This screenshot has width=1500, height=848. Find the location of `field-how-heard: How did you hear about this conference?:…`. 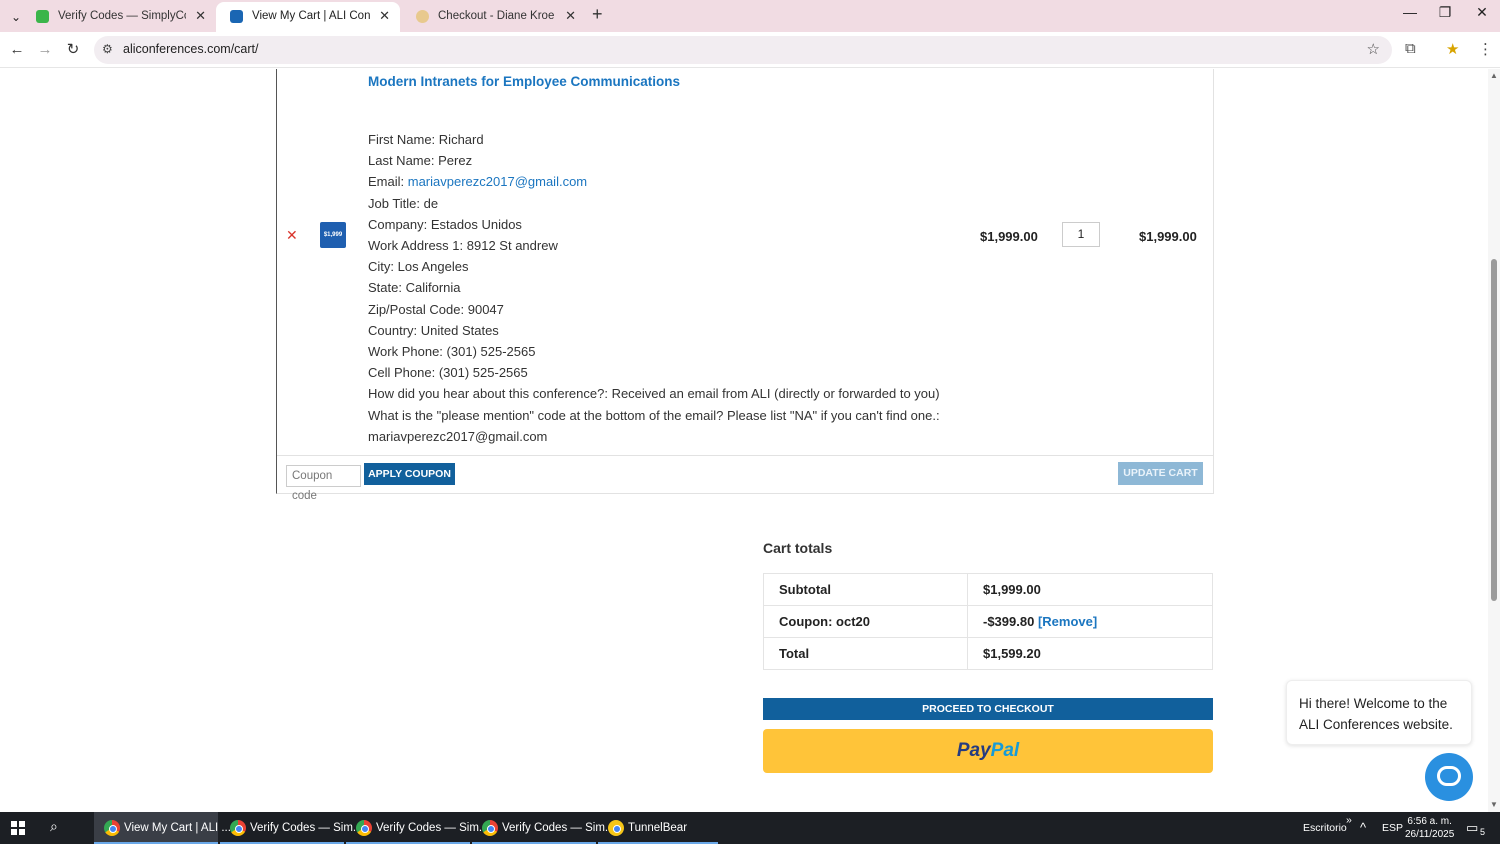

field-how-heard: How did you hear about this conference?:… is located at coordinates (654, 394).